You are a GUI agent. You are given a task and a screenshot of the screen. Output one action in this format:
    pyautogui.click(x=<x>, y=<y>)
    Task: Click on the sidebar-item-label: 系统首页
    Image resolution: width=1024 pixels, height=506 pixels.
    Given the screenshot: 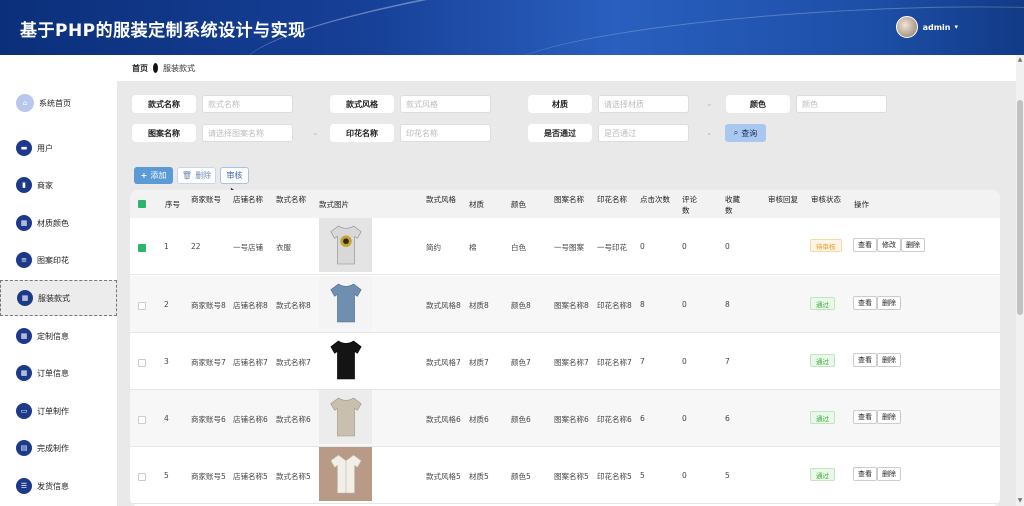 What is the action you would take?
    pyautogui.click(x=55, y=103)
    